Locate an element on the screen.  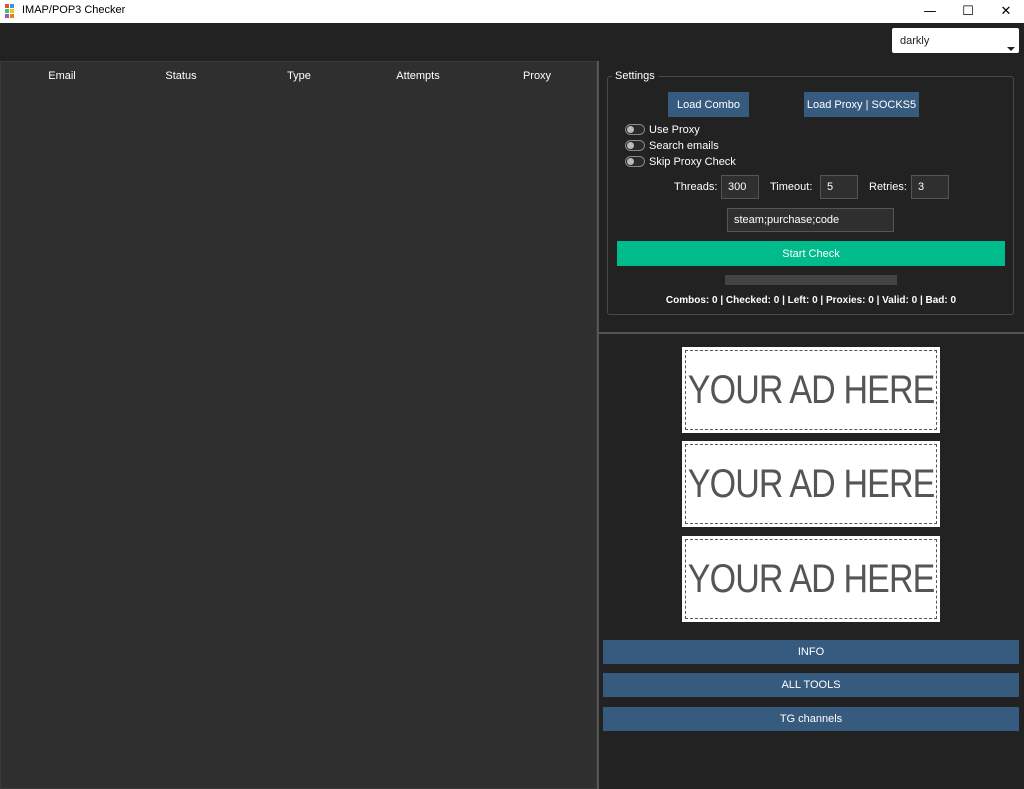
column-header-proxy: Proxy is located at coordinates (537, 76).